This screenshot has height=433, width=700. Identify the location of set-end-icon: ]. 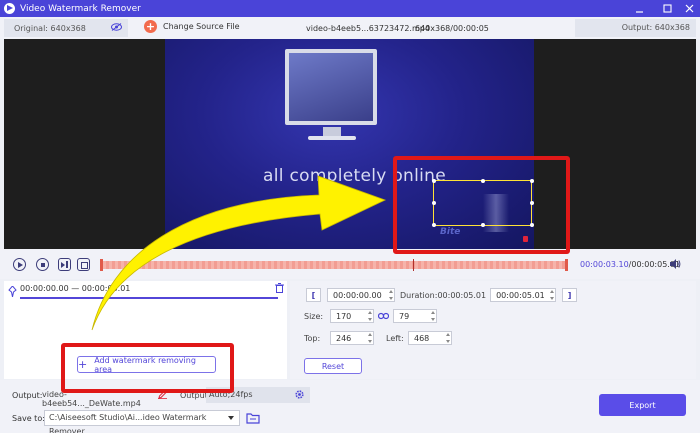
(570, 295).